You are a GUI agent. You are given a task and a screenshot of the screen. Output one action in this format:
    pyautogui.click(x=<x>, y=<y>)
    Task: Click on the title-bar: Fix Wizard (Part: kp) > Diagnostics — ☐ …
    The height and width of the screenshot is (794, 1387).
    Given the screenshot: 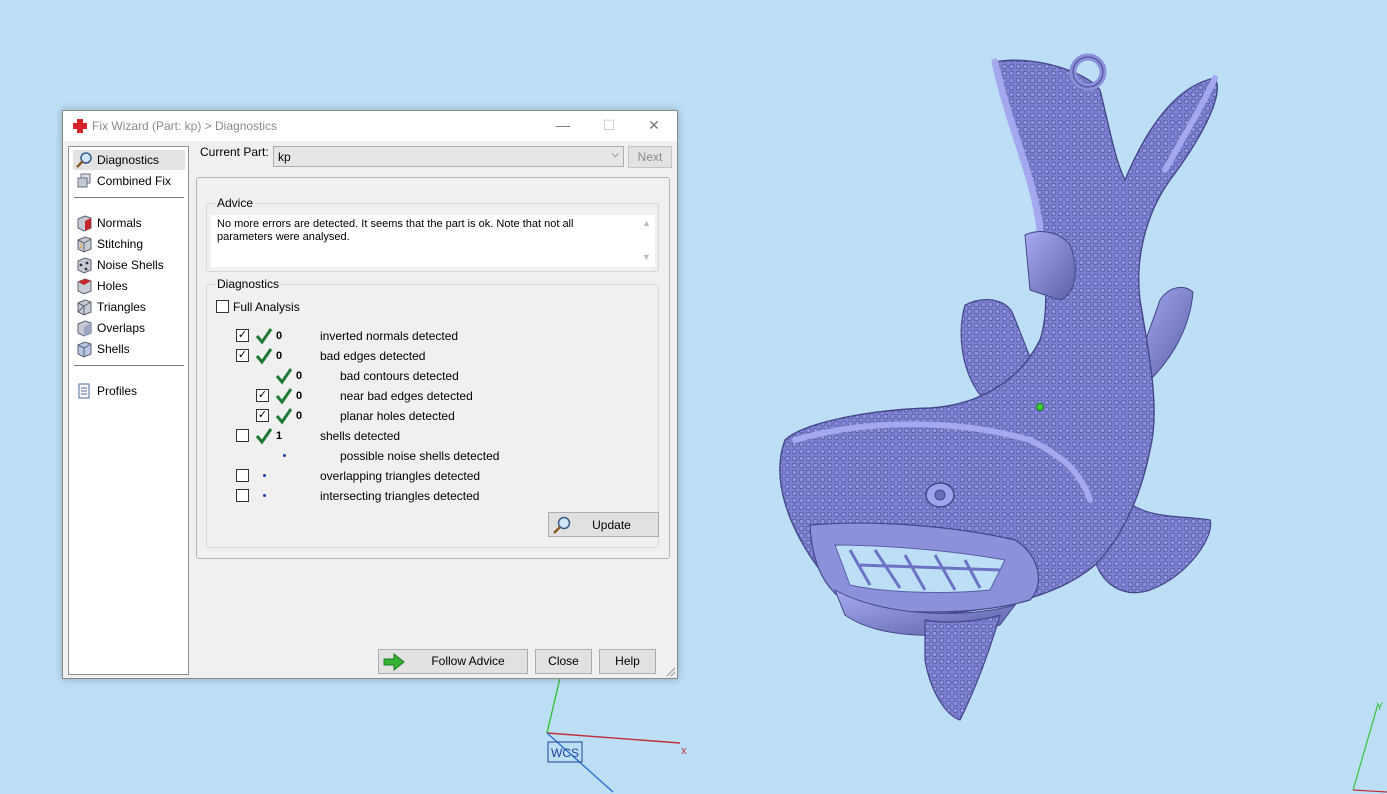 What is the action you would take?
    pyautogui.click(x=370, y=126)
    